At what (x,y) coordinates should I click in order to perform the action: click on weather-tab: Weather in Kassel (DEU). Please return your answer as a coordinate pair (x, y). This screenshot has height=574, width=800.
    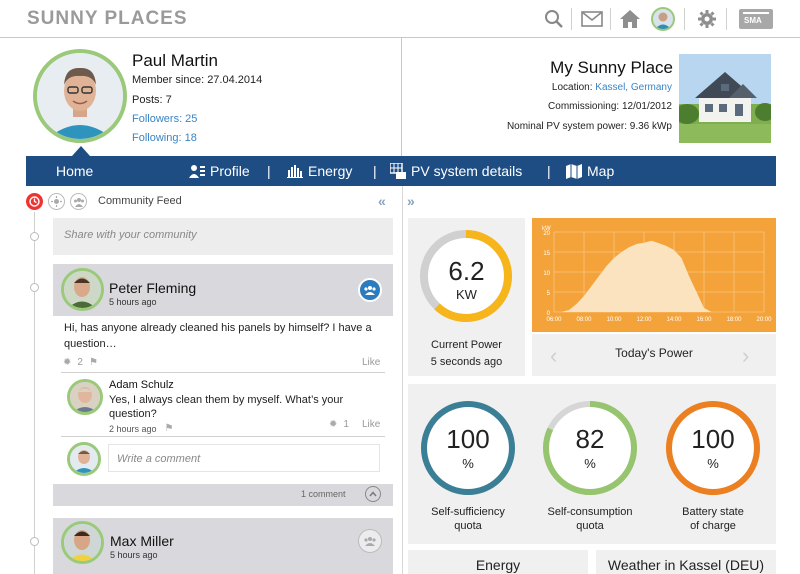
    Looking at the image, I should click on (686, 562).